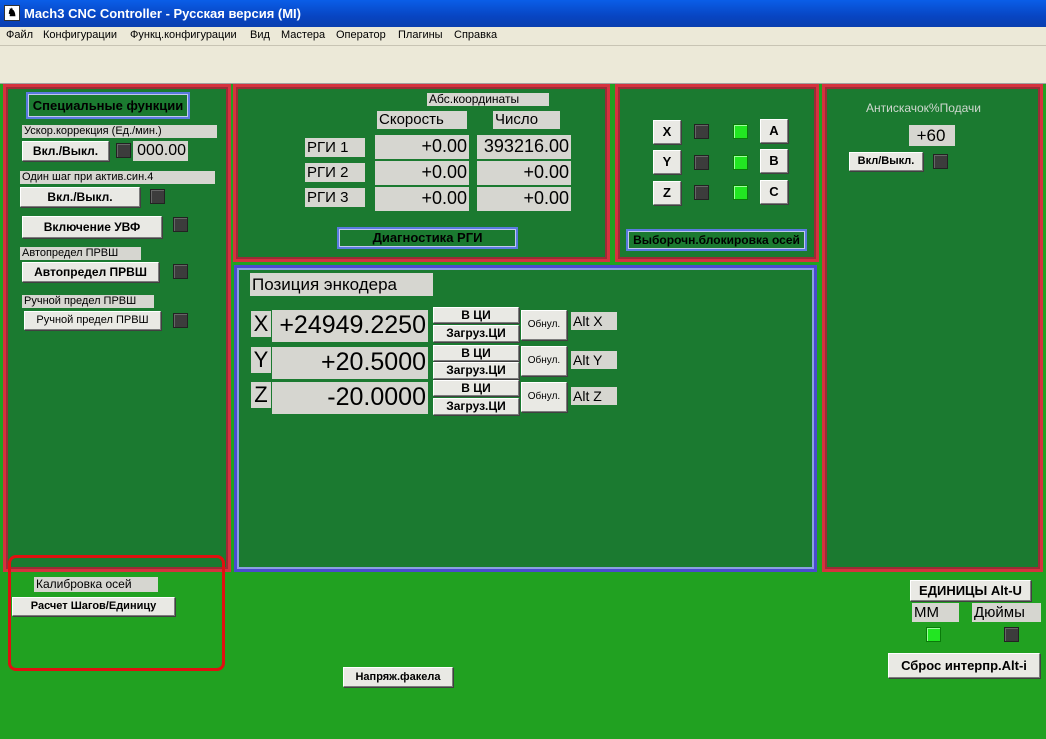 The width and height of the screenshot is (1046, 739). Describe the element at coordinates (350, 363) in the screenshot. I see `encoder-y-value: +20.5000` at that location.